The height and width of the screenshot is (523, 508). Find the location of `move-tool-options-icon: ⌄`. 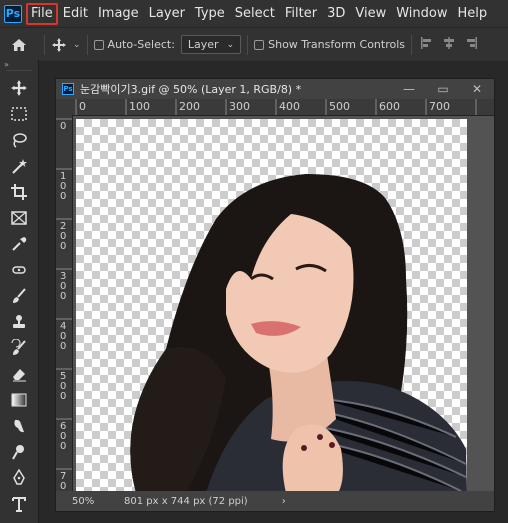

move-tool-options-icon: ⌄ is located at coordinates (66, 45).